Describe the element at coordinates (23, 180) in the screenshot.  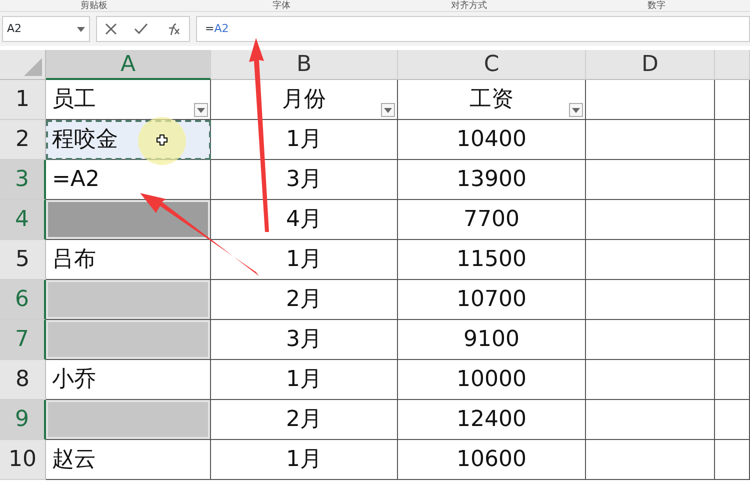
I see `row-header: 3` at that location.